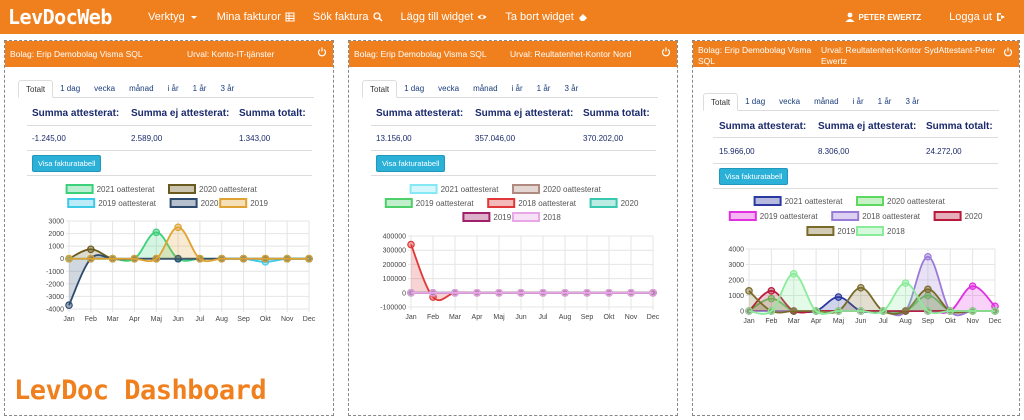 The image size is (1024, 420). Describe the element at coordinates (631, 317) in the screenshot. I see `x-tick-label: Nov` at that location.